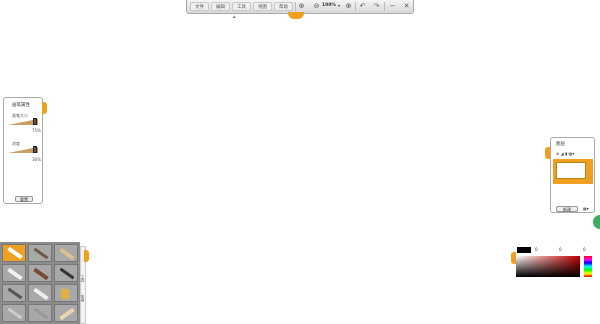 The width and height of the screenshot is (600, 324). What do you see at coordinates (44, 108) in the screenshot?
I see `brush-panel-toggle-tab` at bounding box center [44, 108].